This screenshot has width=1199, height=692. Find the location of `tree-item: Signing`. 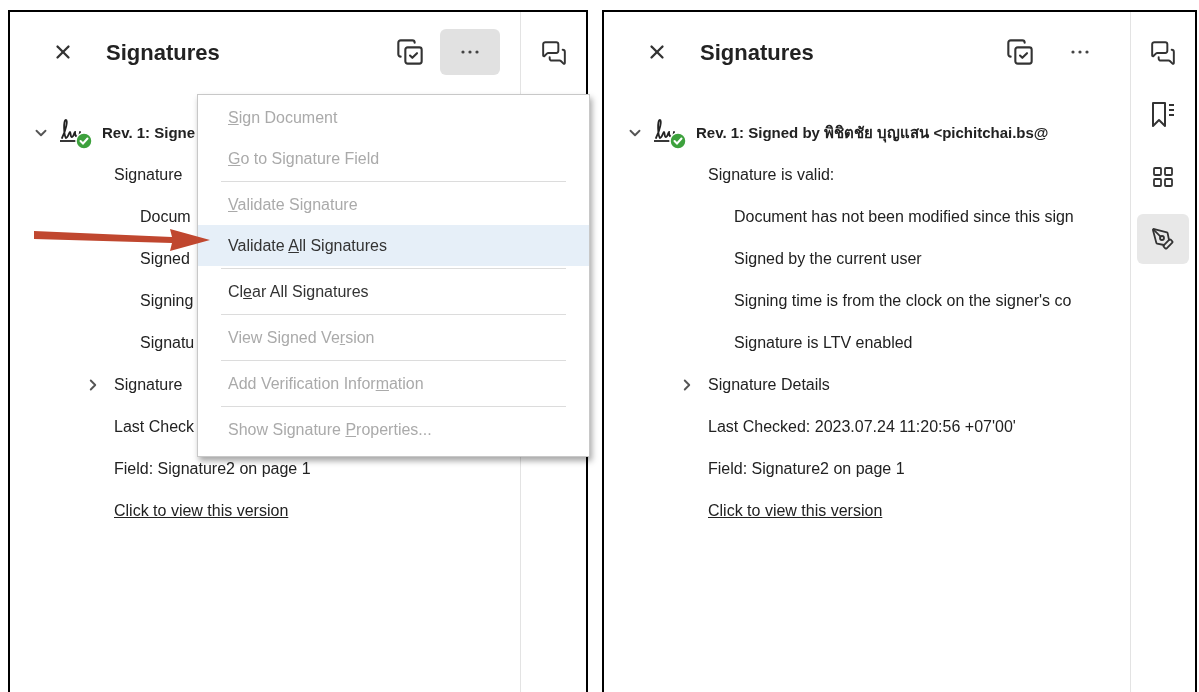

tree-item: Signing is located at coordinates (167, 301).